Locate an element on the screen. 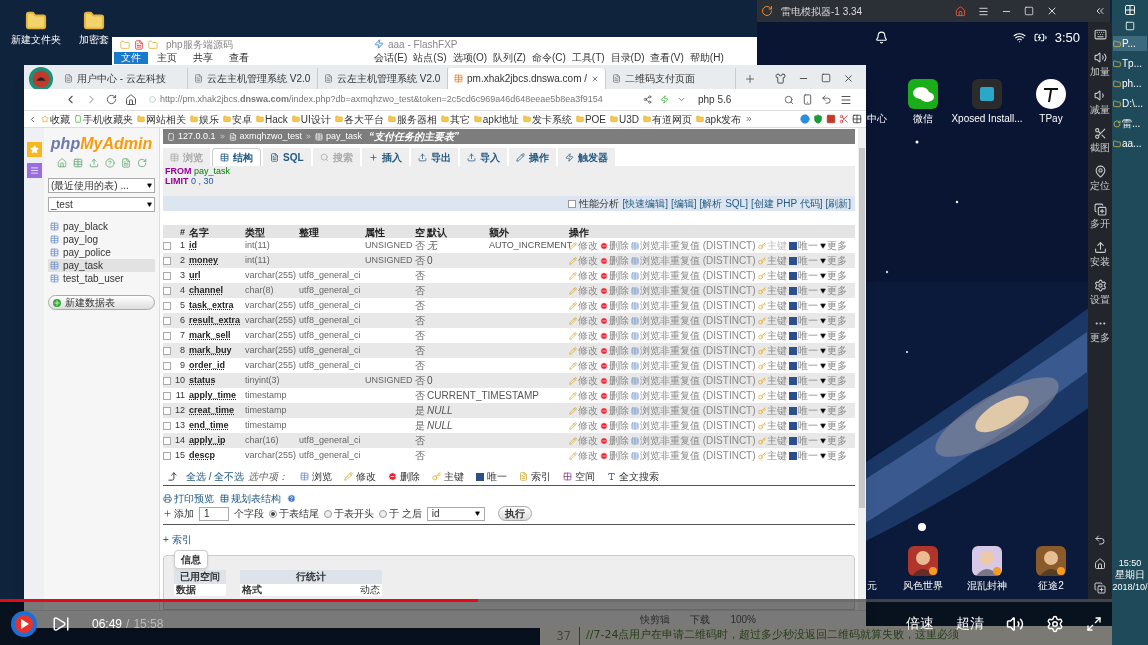 The width and height of the screenshot is (1148, 645). bulk-action-button: 空间 is located at coordinates (579, 476).